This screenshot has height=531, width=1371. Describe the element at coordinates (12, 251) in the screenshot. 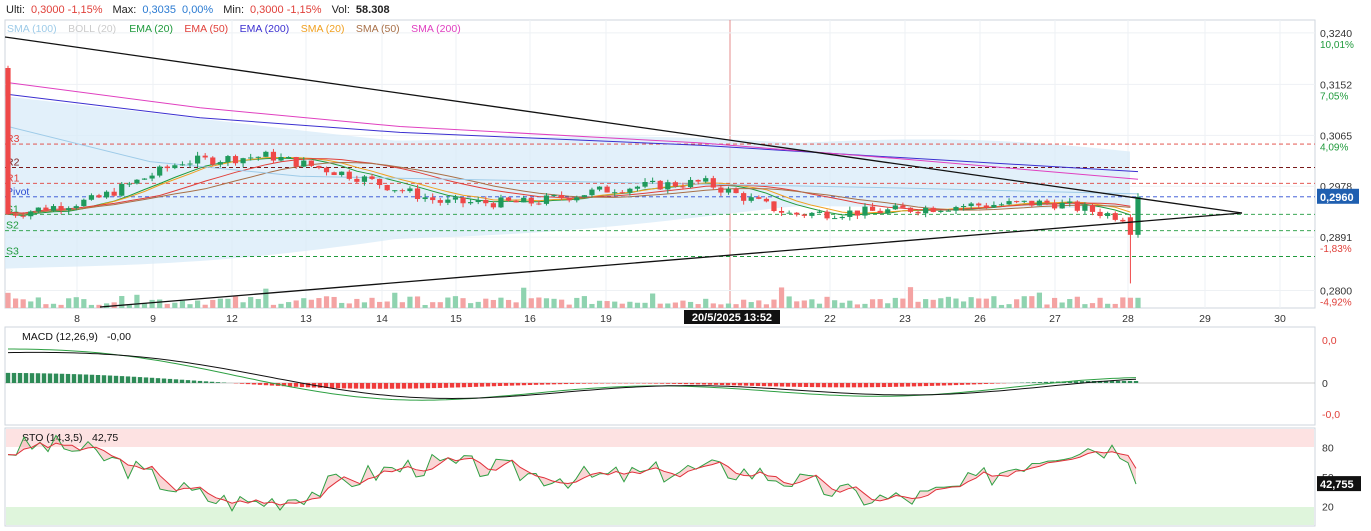

I see `pivot-label: S3` at that location.